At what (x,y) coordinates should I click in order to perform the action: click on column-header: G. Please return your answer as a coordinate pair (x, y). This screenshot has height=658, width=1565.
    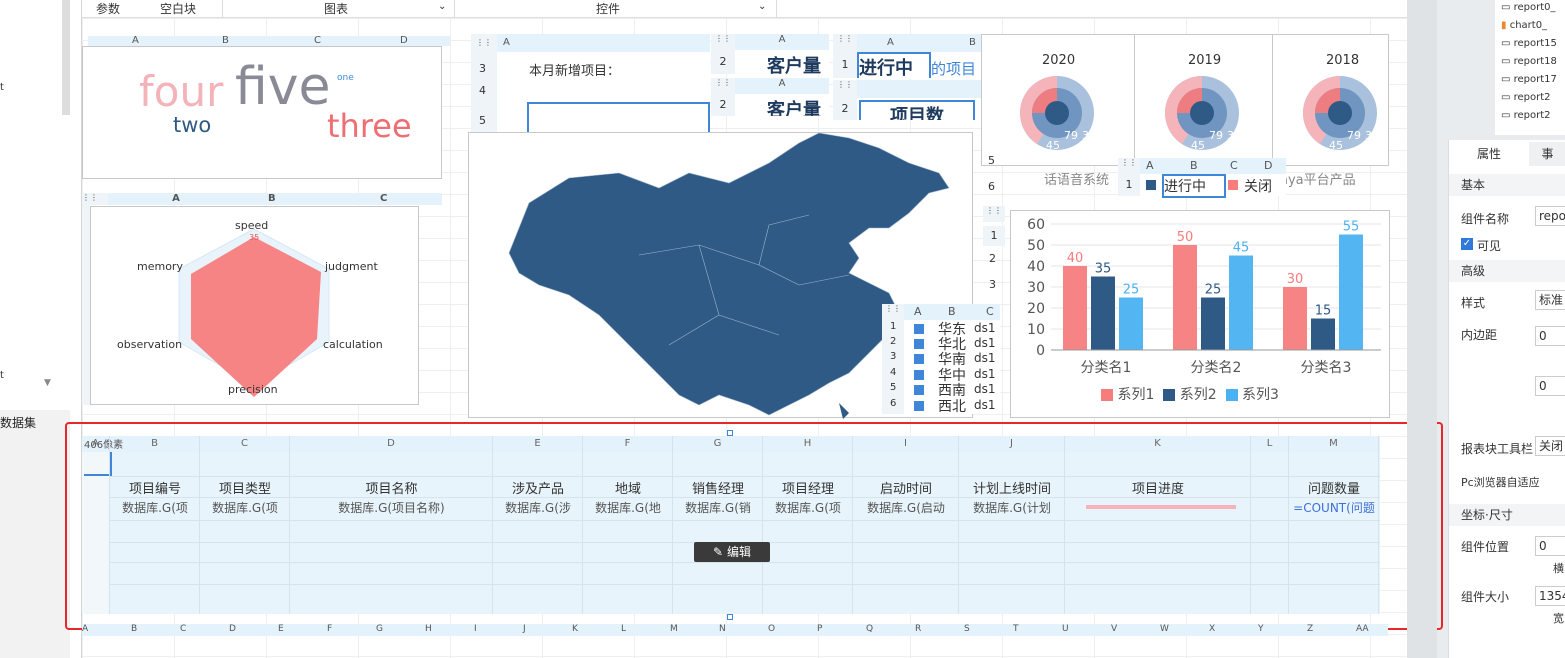
    Looking at the image, I should click on (379, 629).